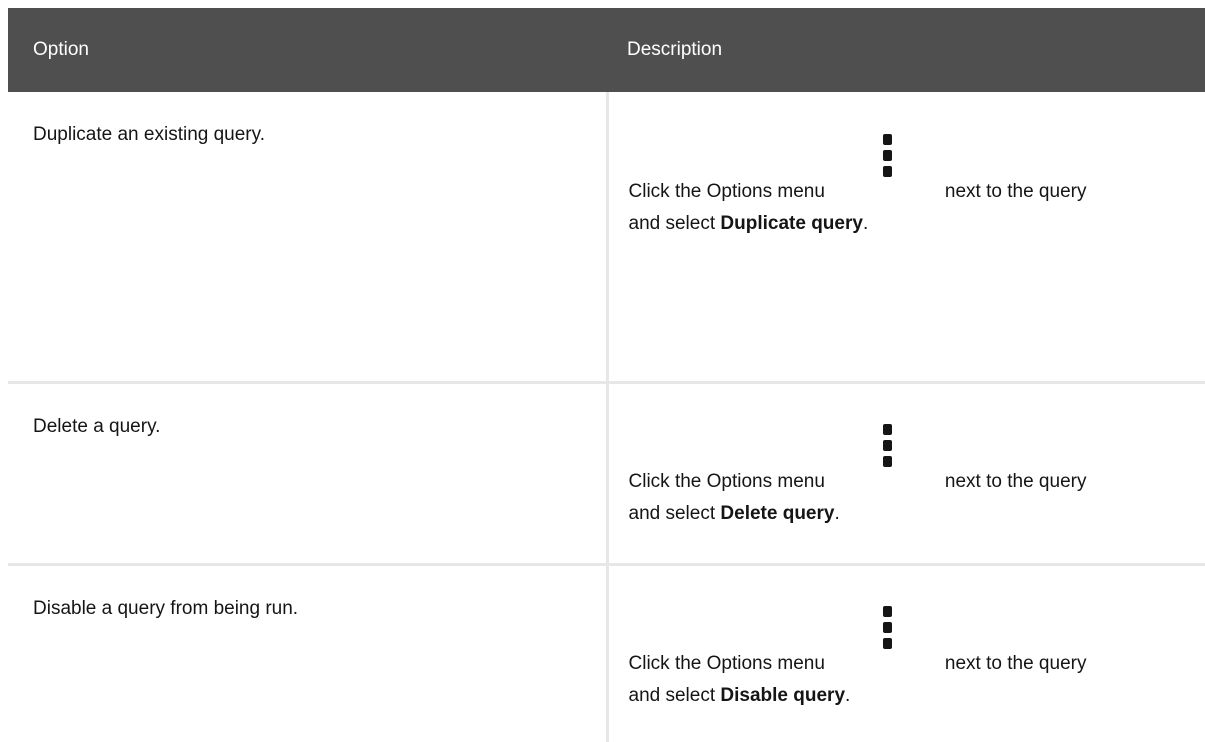  What do you see at coordinates (675, 49) in the screenshot?
I see `header-description: Description` at bounding box center [675, 49].